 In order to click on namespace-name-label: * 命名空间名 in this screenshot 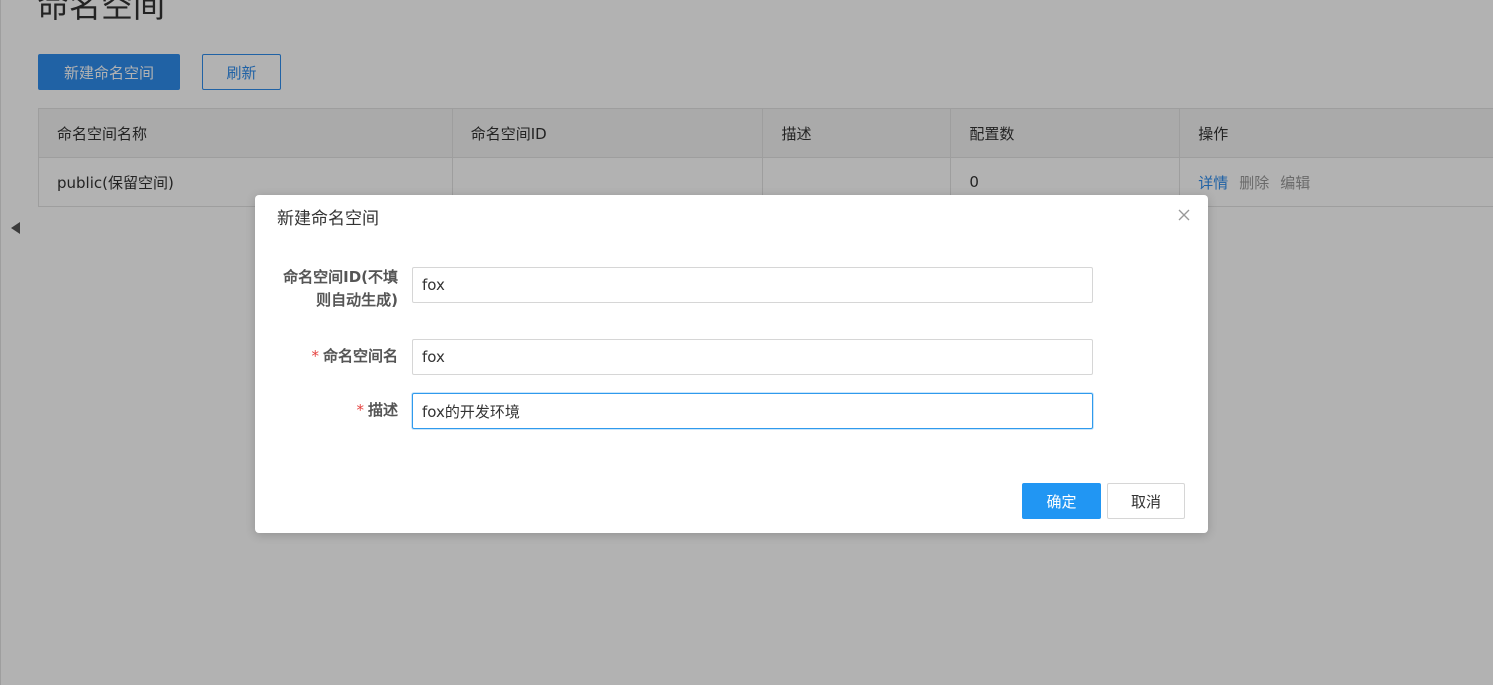, I will do `click(354, 356)`.